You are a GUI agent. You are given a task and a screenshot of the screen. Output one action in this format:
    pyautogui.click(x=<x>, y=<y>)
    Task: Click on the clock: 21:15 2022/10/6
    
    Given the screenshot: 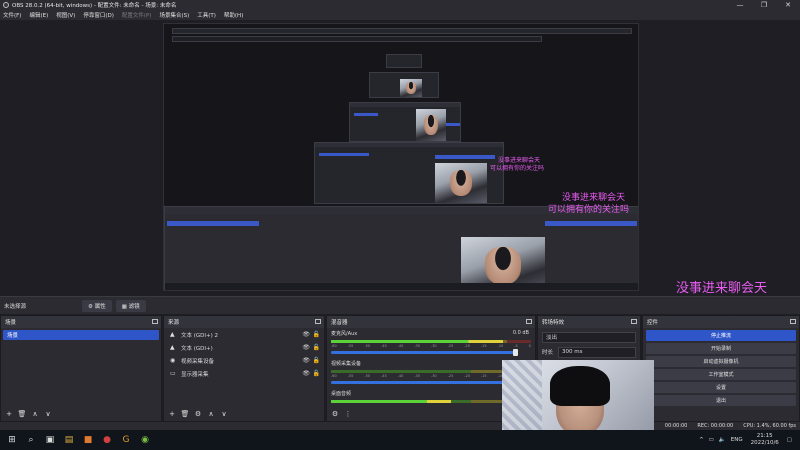 What is the action you would take?
    pyautogui.click(x=765, y=440)
    